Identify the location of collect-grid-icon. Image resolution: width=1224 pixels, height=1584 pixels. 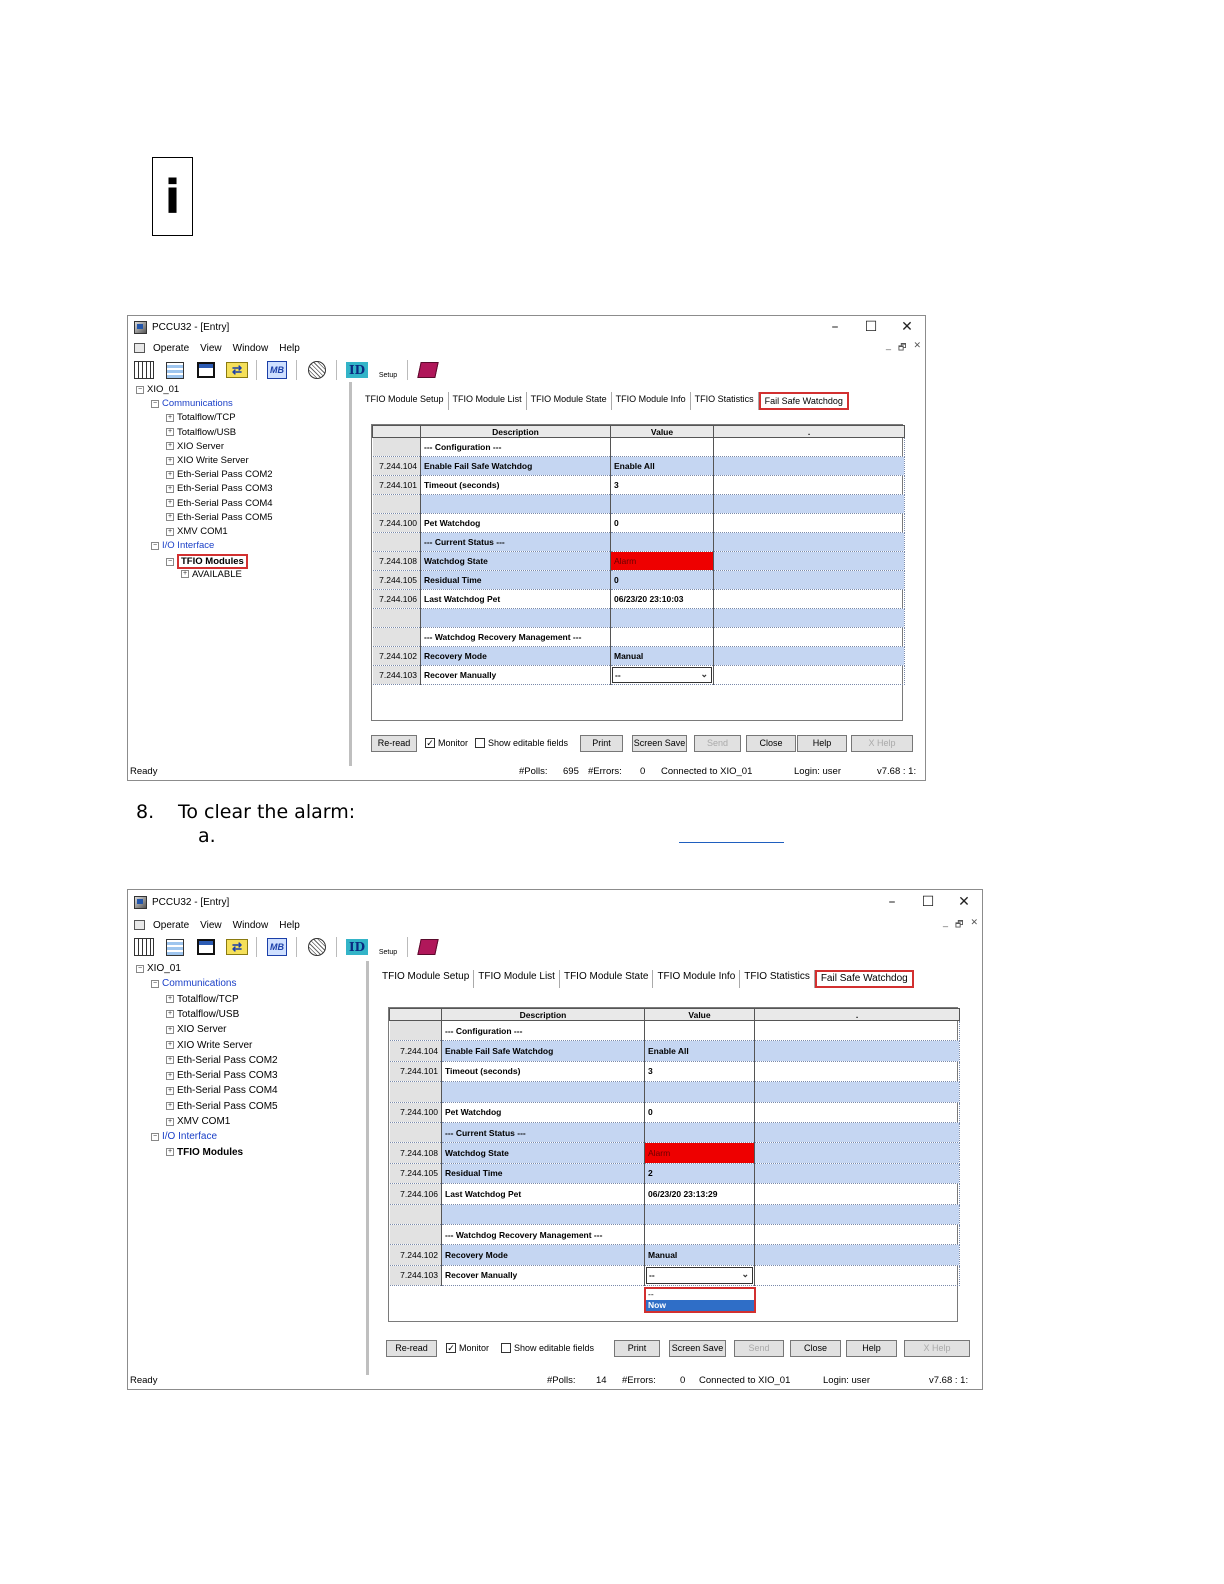
(144, 370).